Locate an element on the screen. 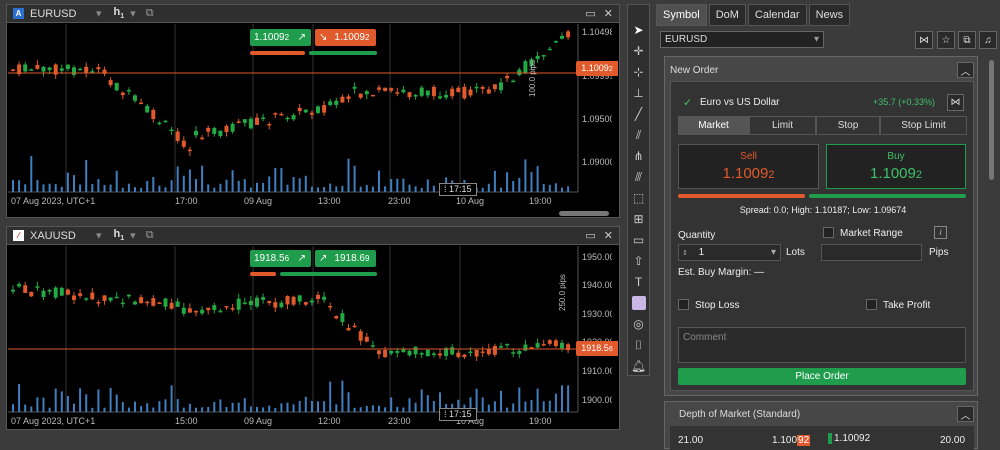  comment-field: Comment is located at coordinates (822, 345).